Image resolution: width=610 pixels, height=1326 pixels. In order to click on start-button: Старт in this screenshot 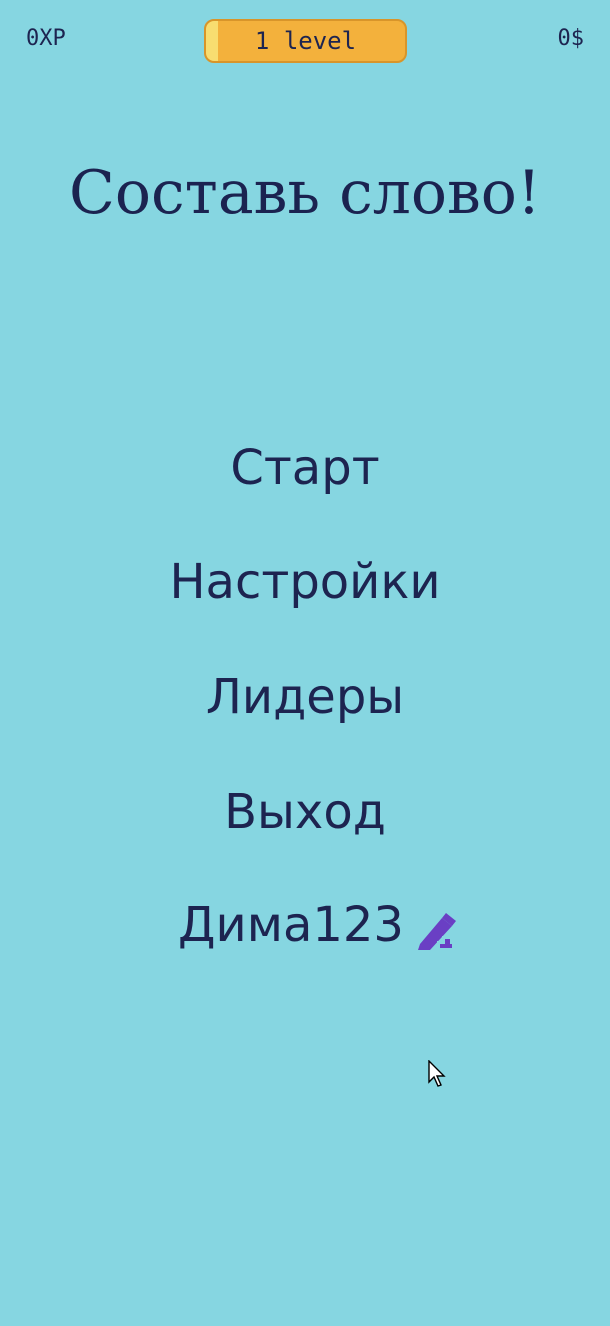, I will do `click(305, 468)`.